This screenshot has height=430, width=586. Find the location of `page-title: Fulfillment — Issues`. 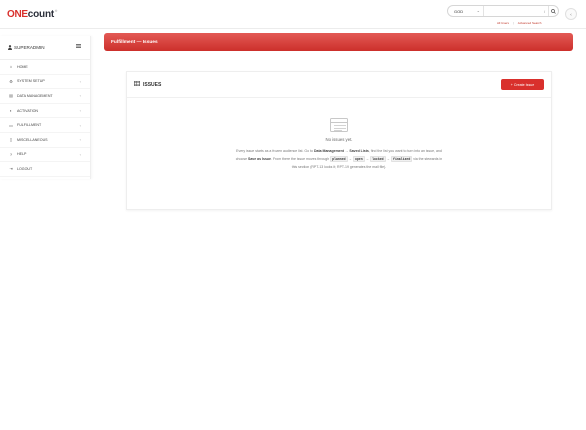

page-title: Fulfillment — Issues is located at coordinates (134, 42).